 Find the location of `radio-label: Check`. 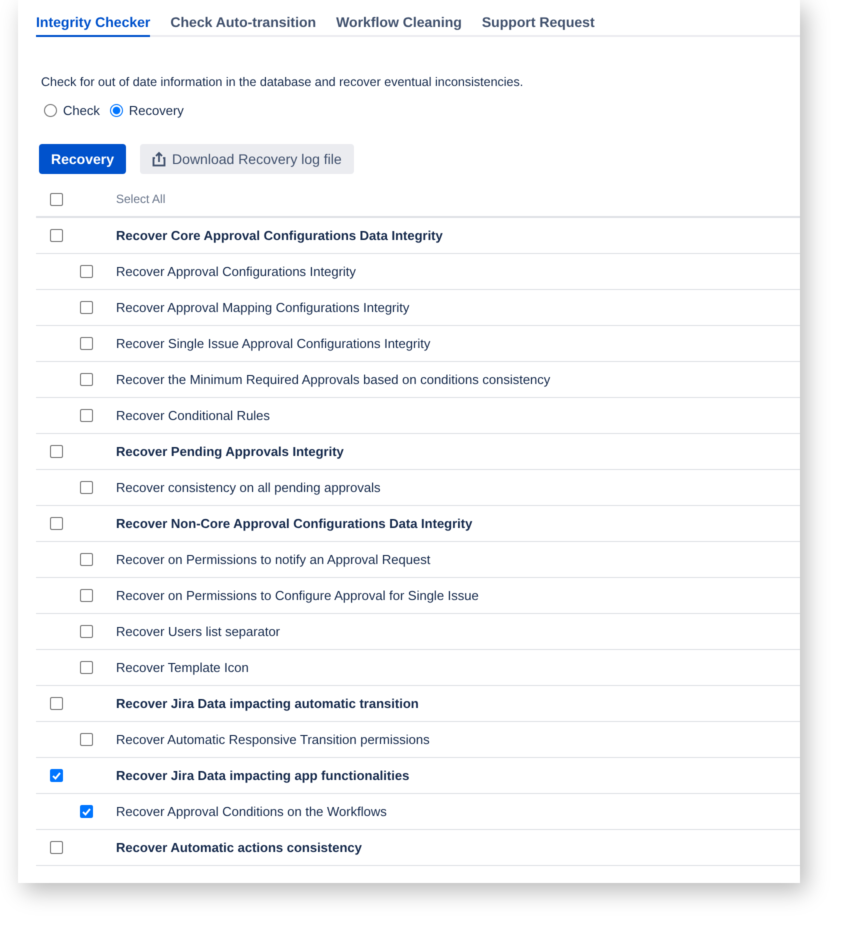

radio-label: Check is located at coordinates (81, 110).